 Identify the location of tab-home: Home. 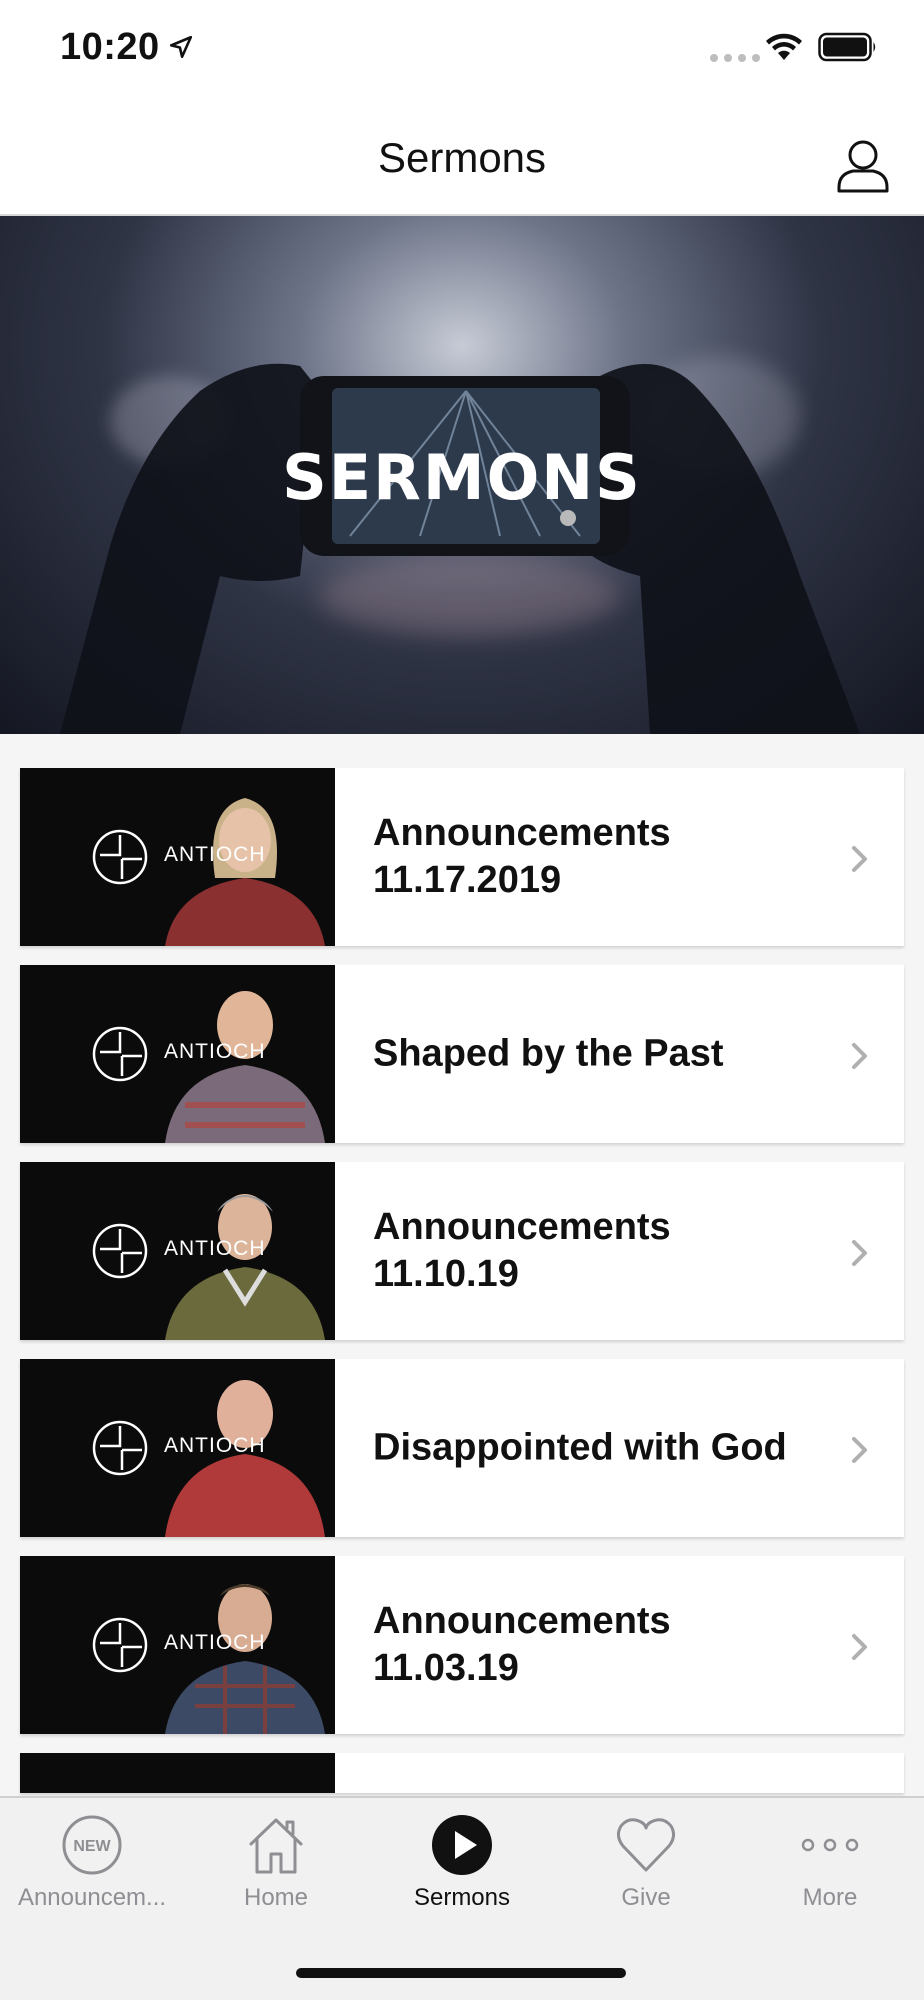
(276, 1869).